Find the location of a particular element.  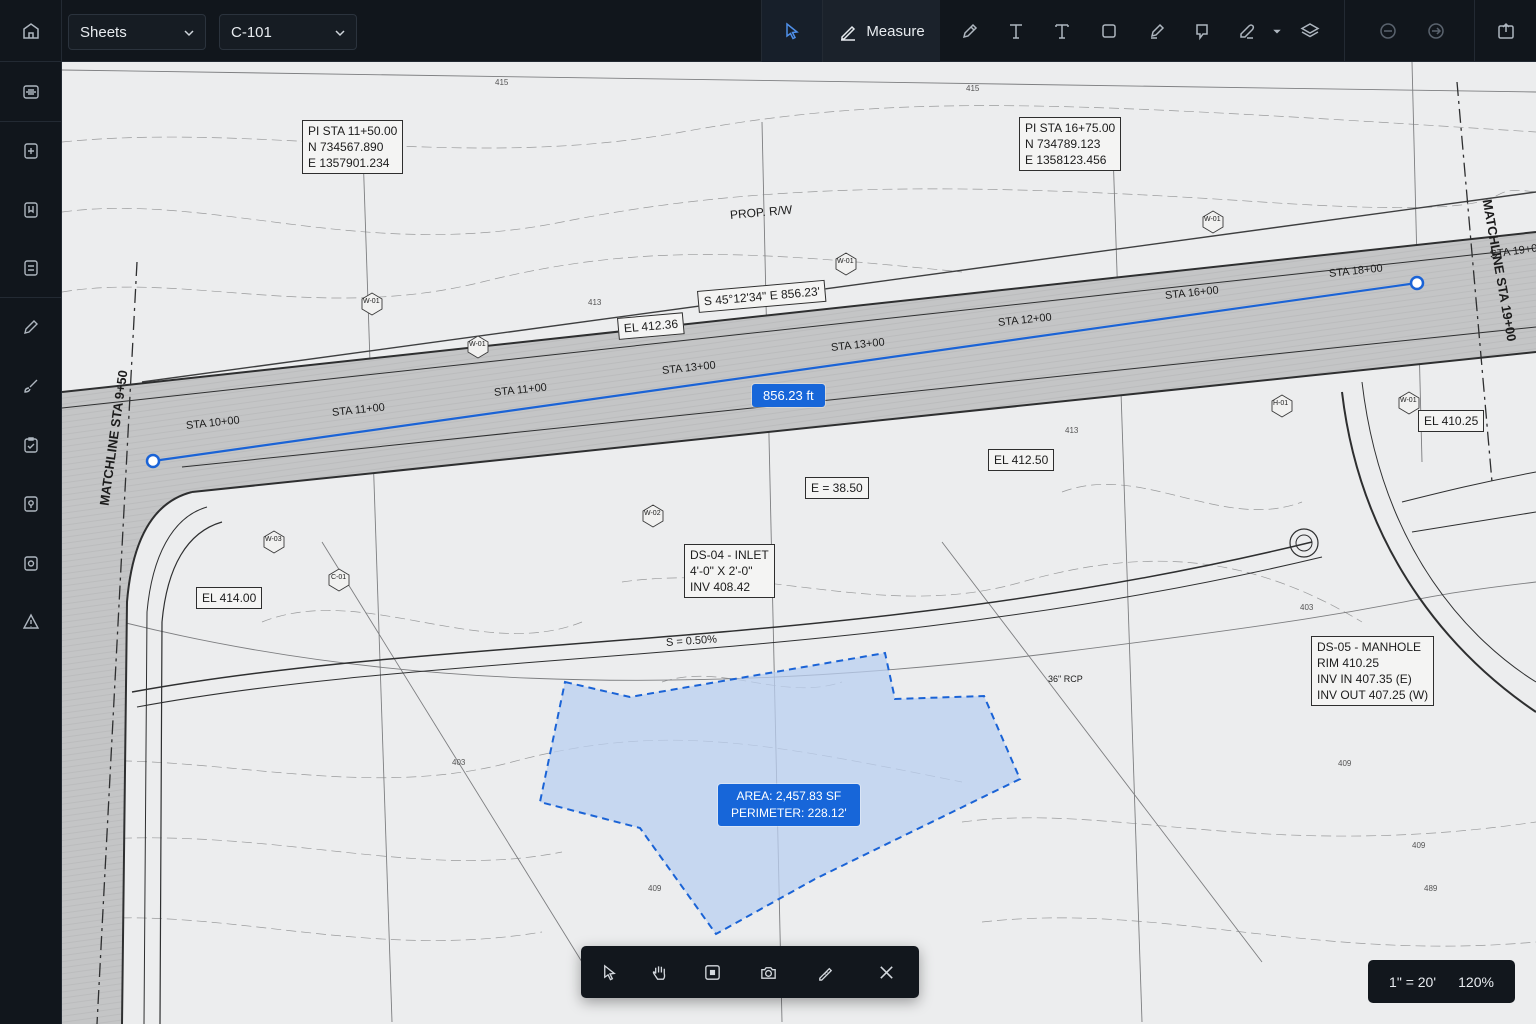

layers-icon is located at coordinates (1310, 30).